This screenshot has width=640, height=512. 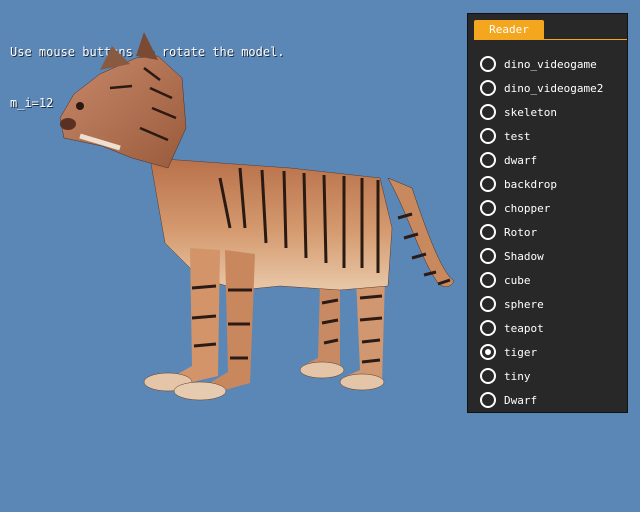 I want to click on model-option-label: chopper, so click(x=527, y=208).